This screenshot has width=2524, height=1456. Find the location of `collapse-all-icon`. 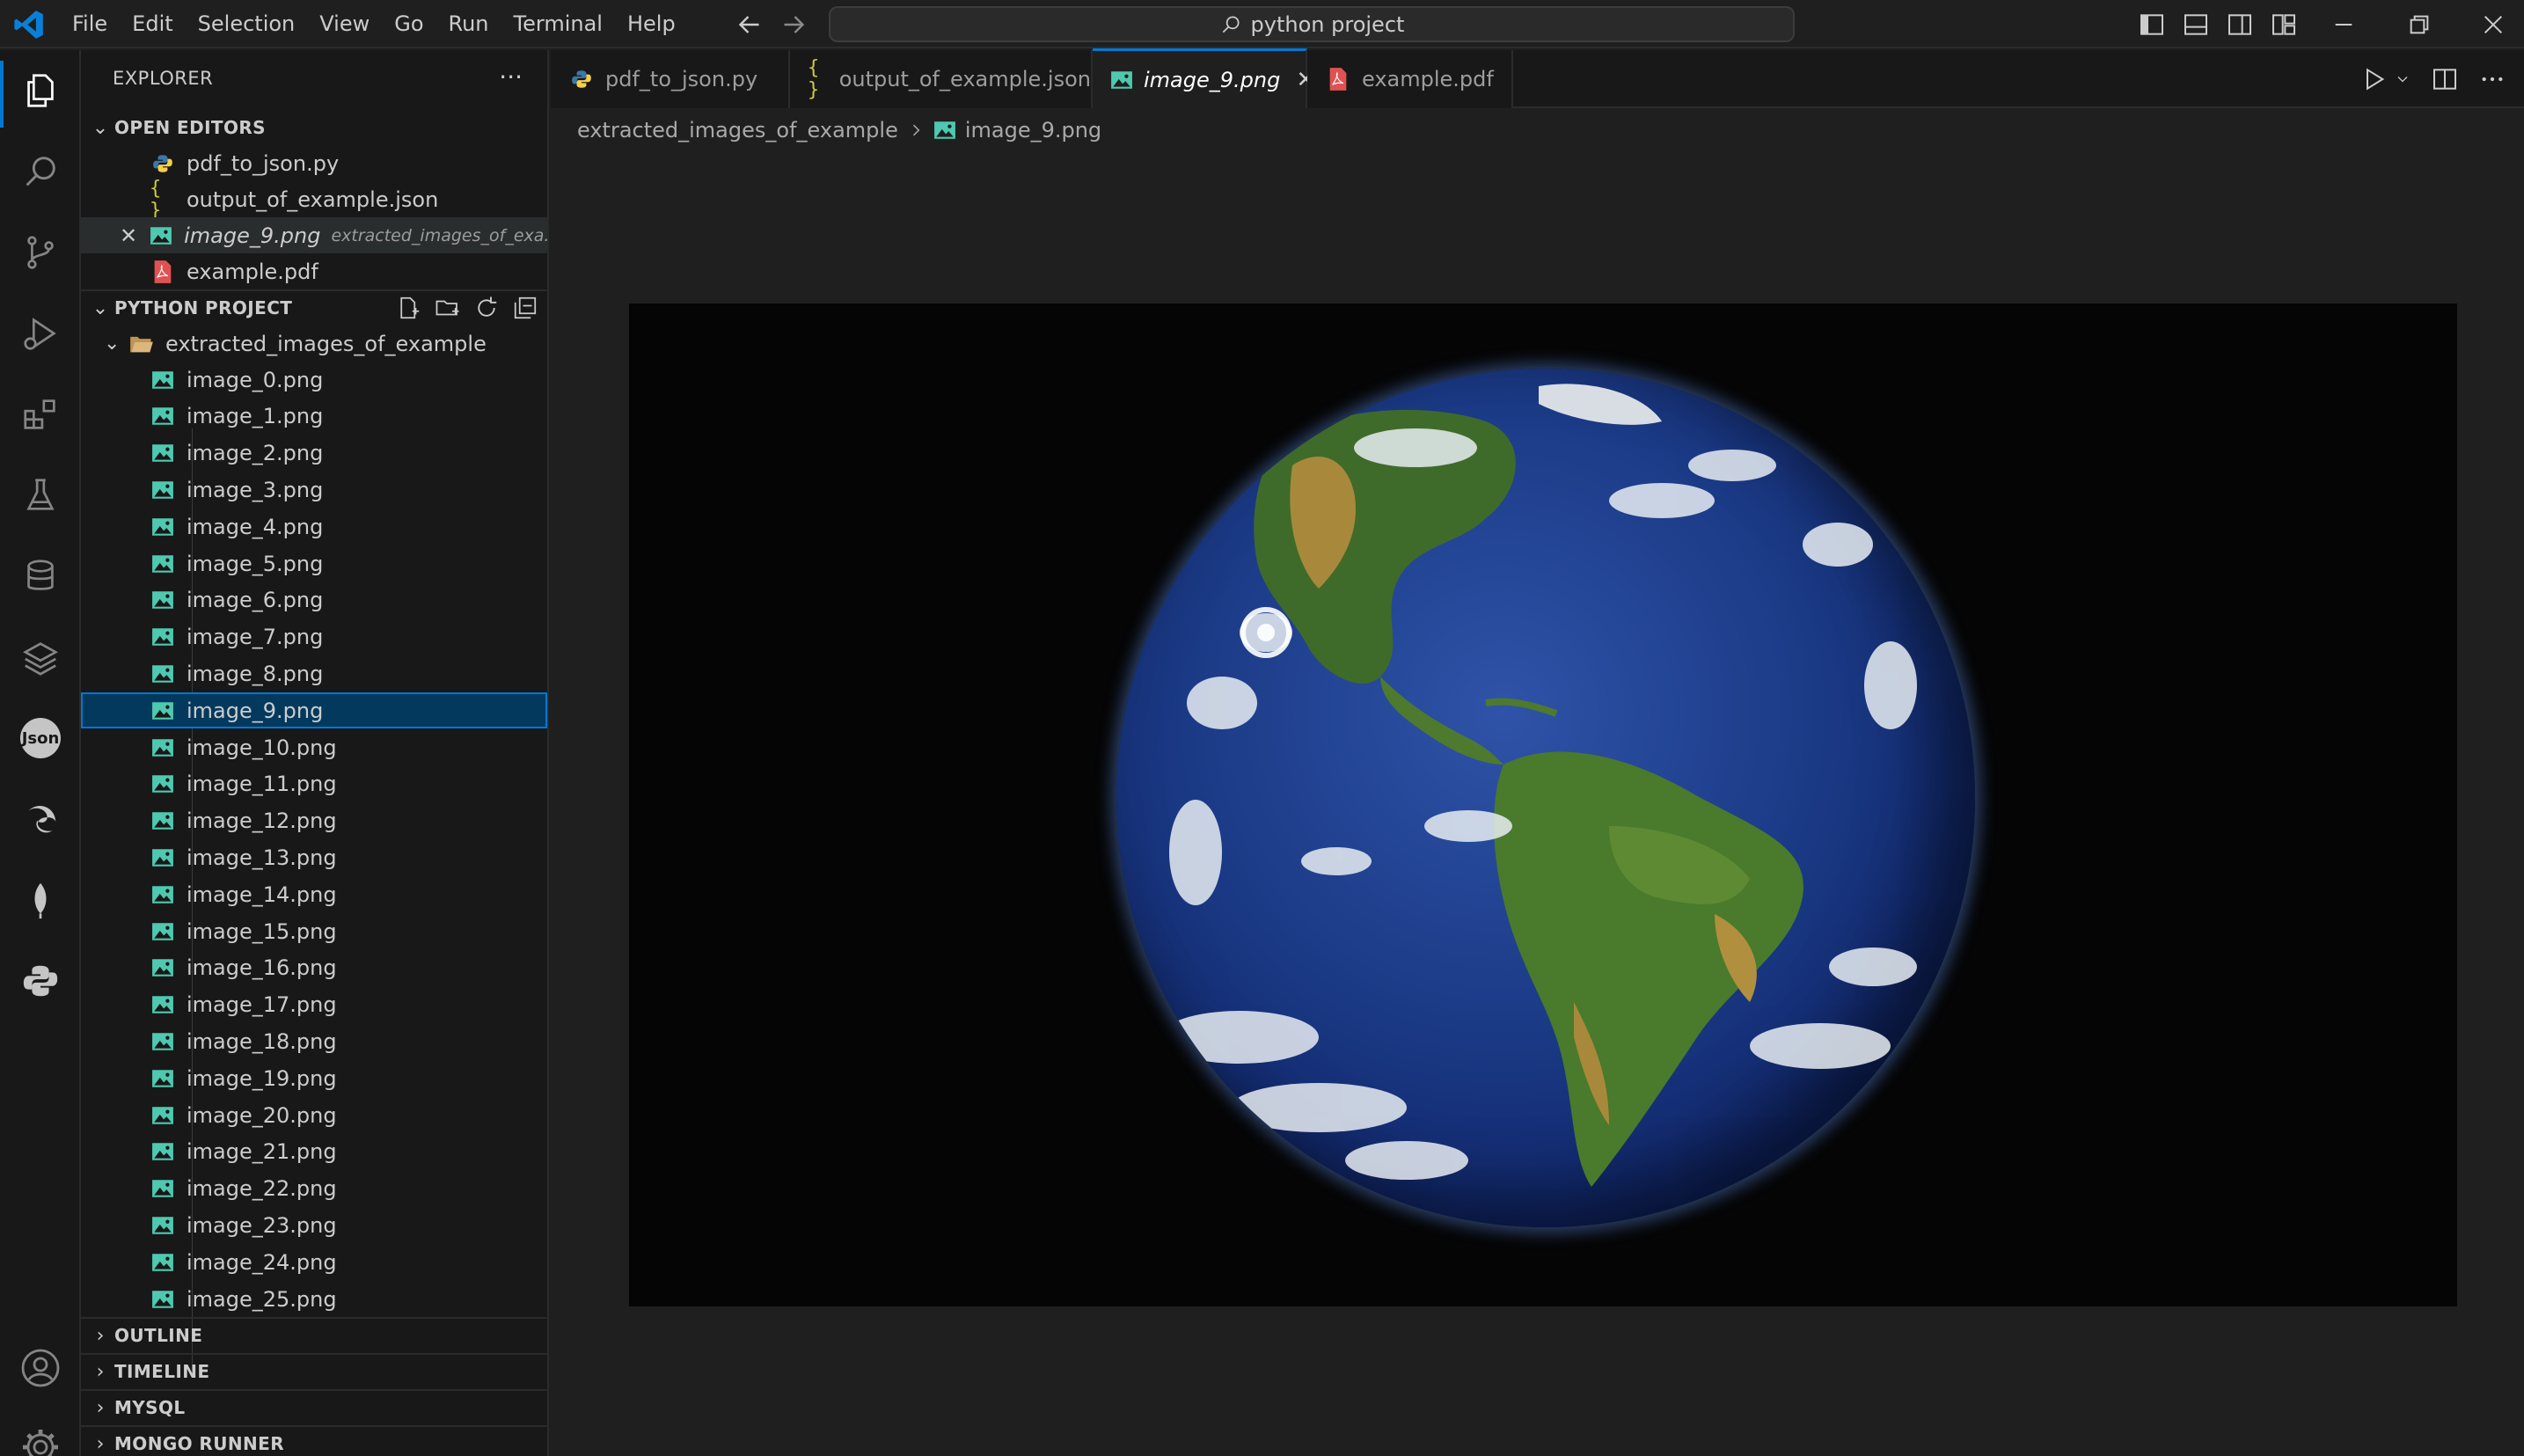

collapse-all-icon is located at coordinates (525, 308).